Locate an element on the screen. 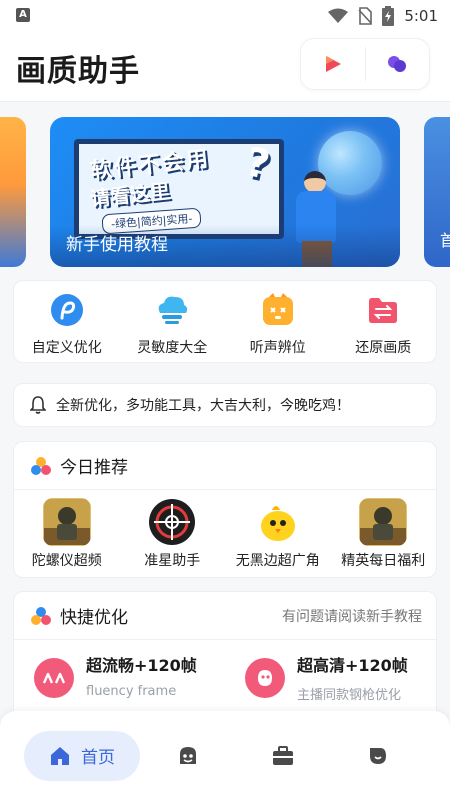 This screenshot has width=450, height=800. fluency-badge is located at coordinates (54, 678).